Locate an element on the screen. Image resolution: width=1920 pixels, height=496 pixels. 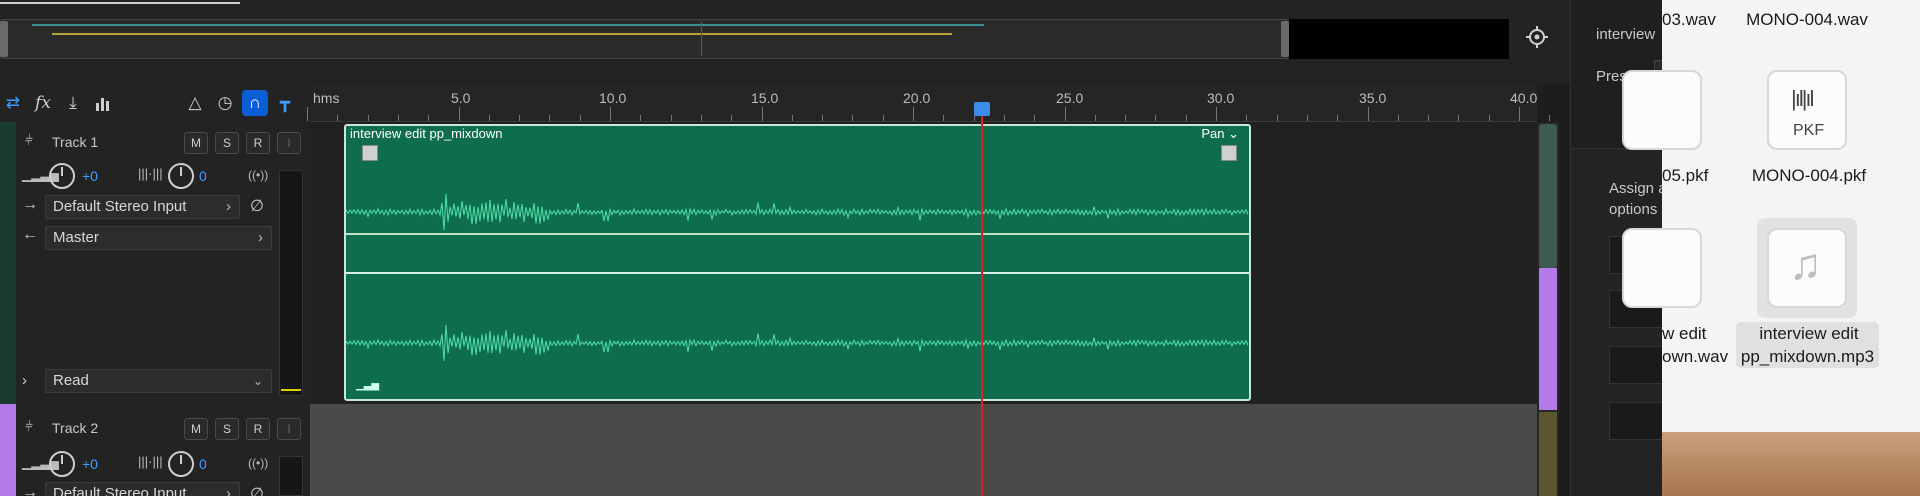
file-name: MONO-004.pkf is located at coordinates (1809, 176).